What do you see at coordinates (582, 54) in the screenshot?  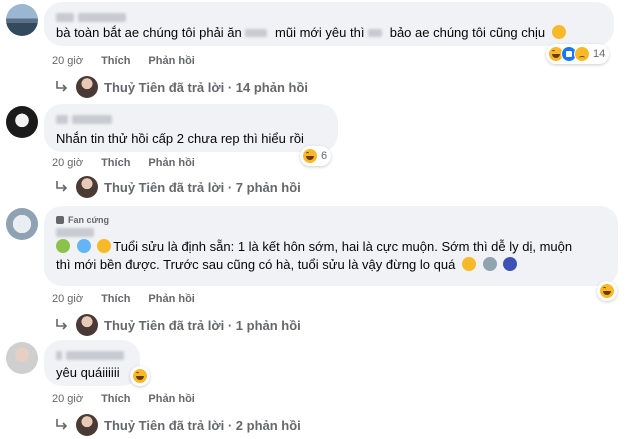 I see `sad-icon` at bounding box center [582, 54].